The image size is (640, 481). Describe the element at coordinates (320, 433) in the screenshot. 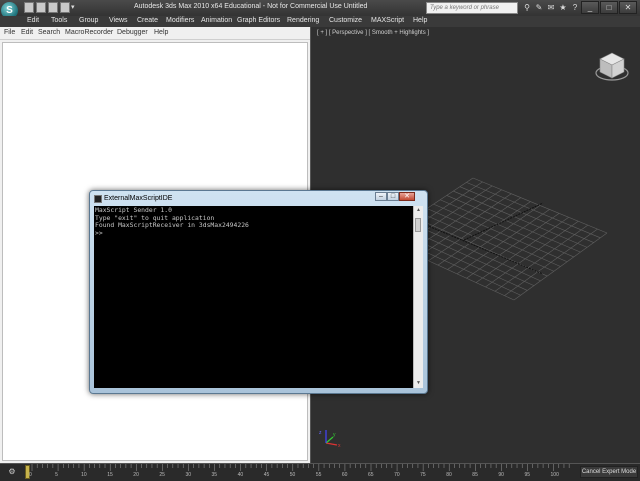

I see `axis-z-label: z` at that location.